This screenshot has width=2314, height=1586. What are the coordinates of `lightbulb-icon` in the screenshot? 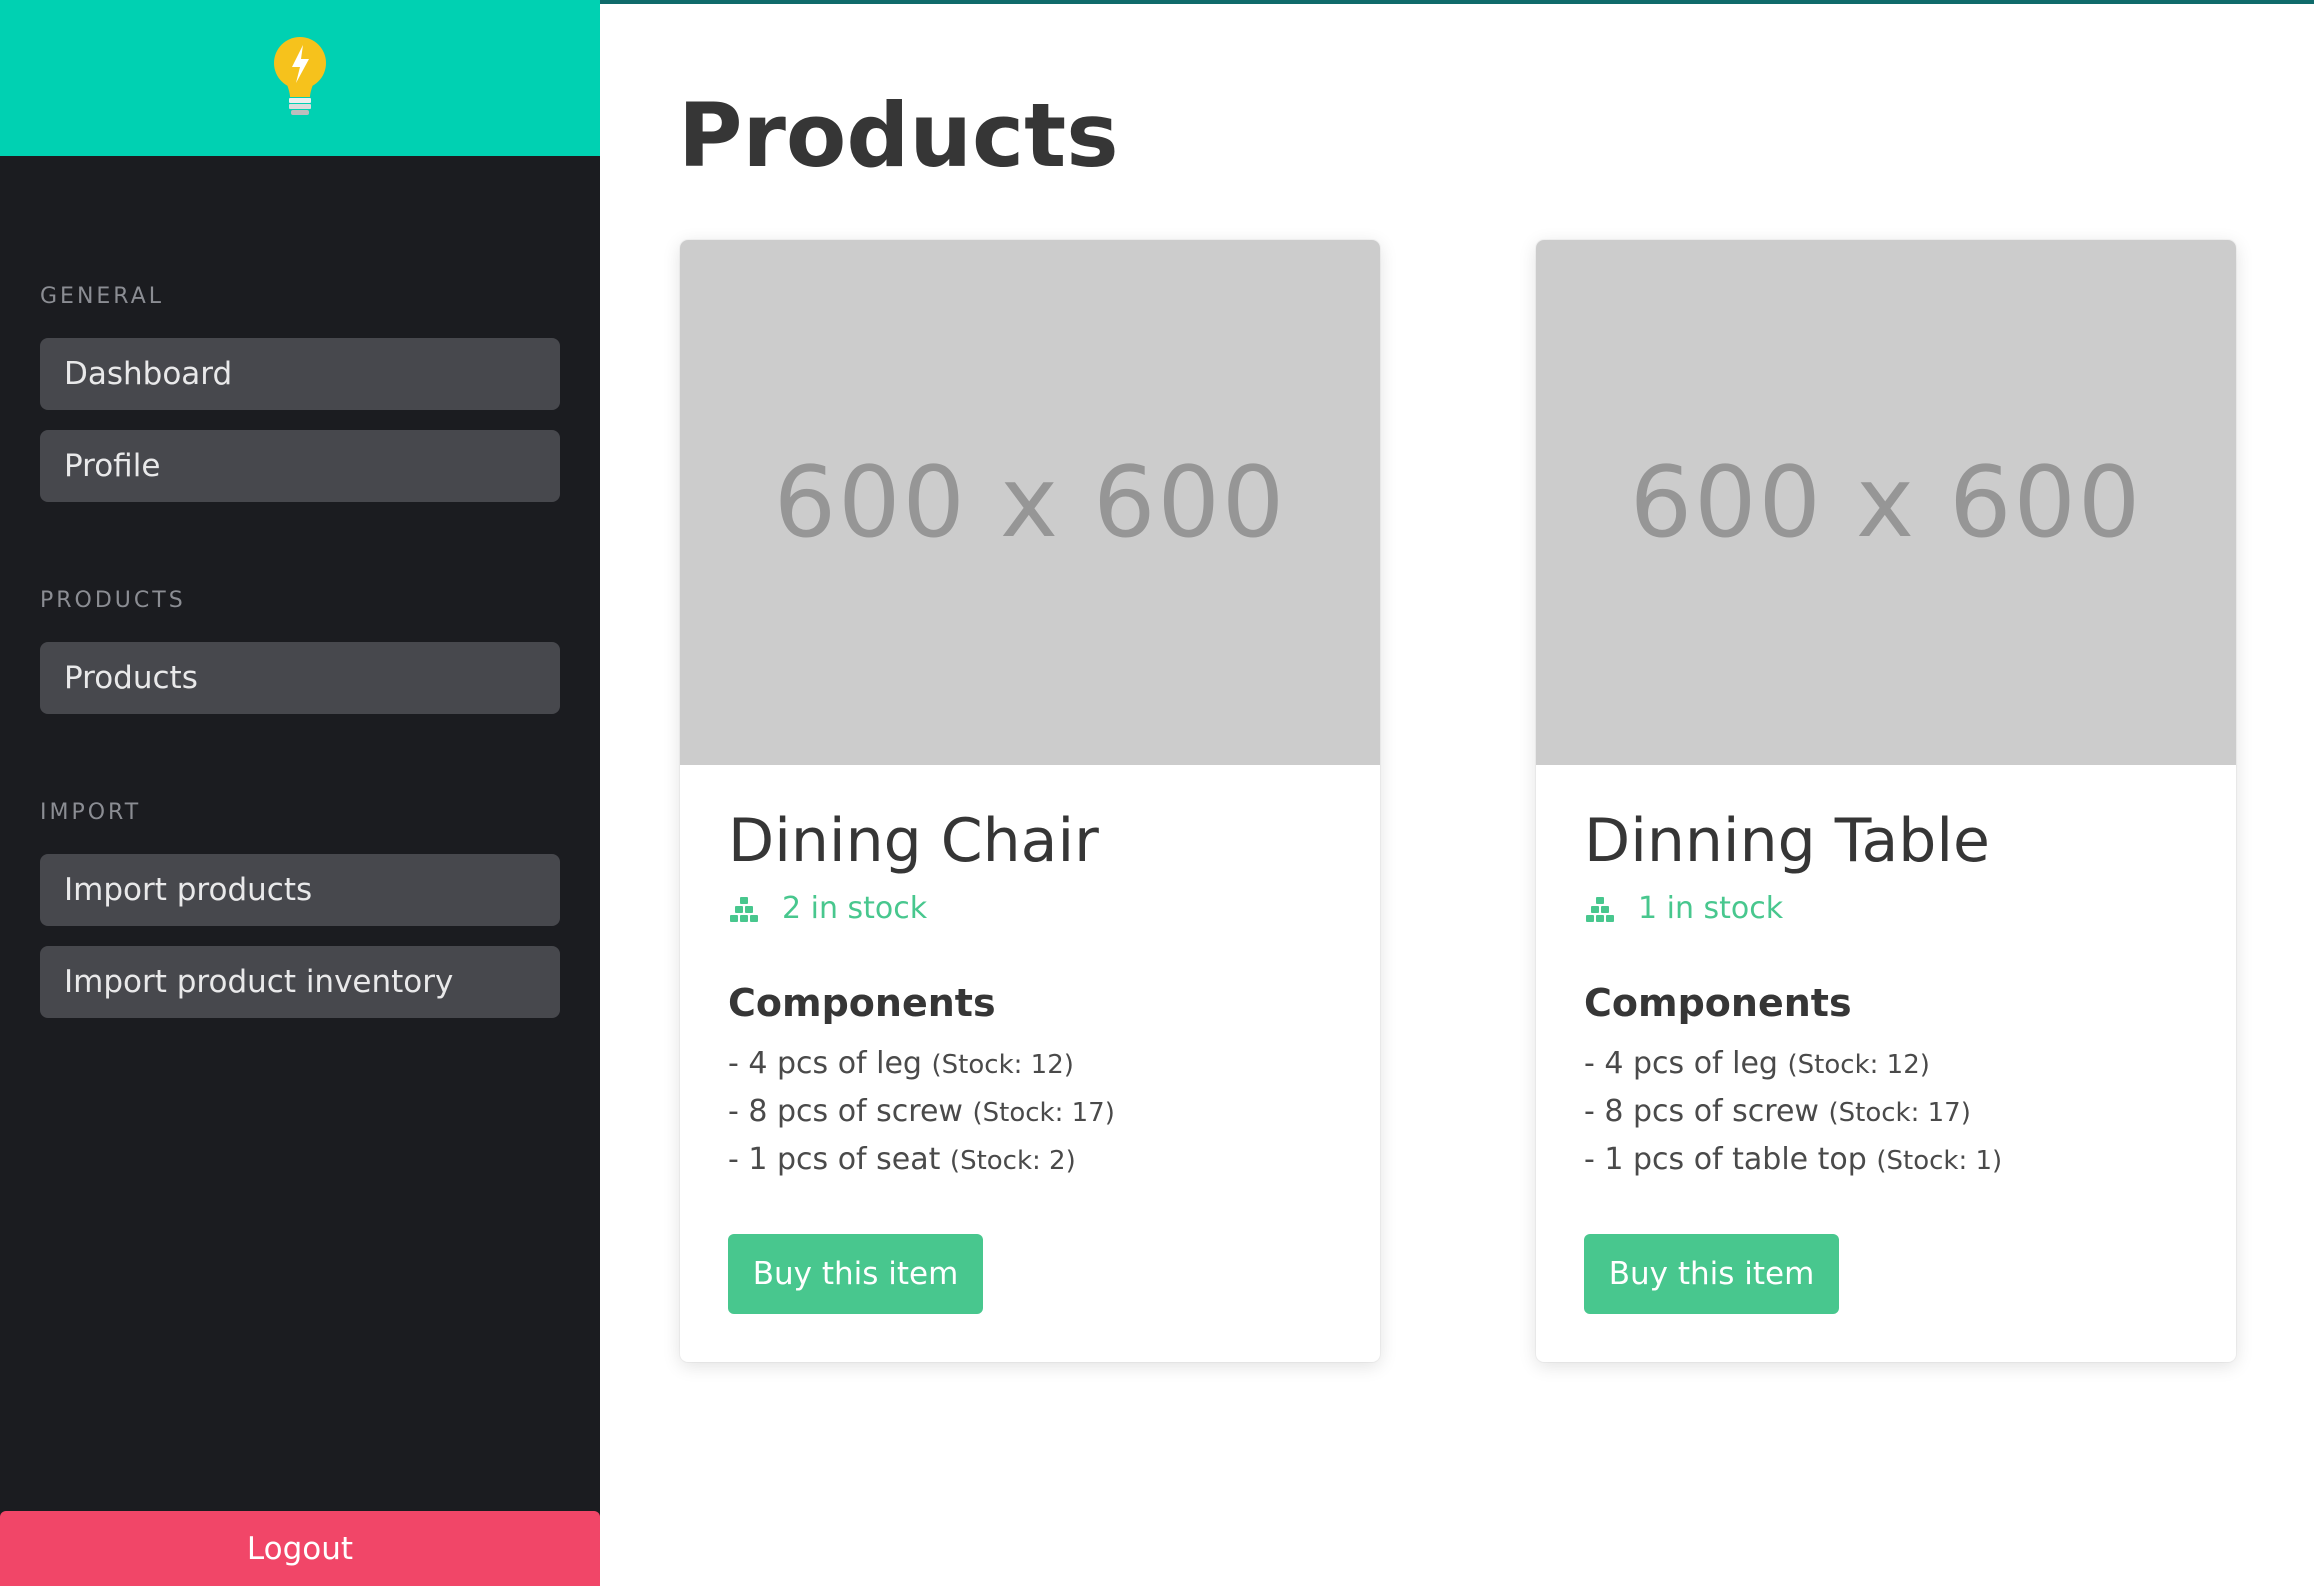 It's located at (300, 76).